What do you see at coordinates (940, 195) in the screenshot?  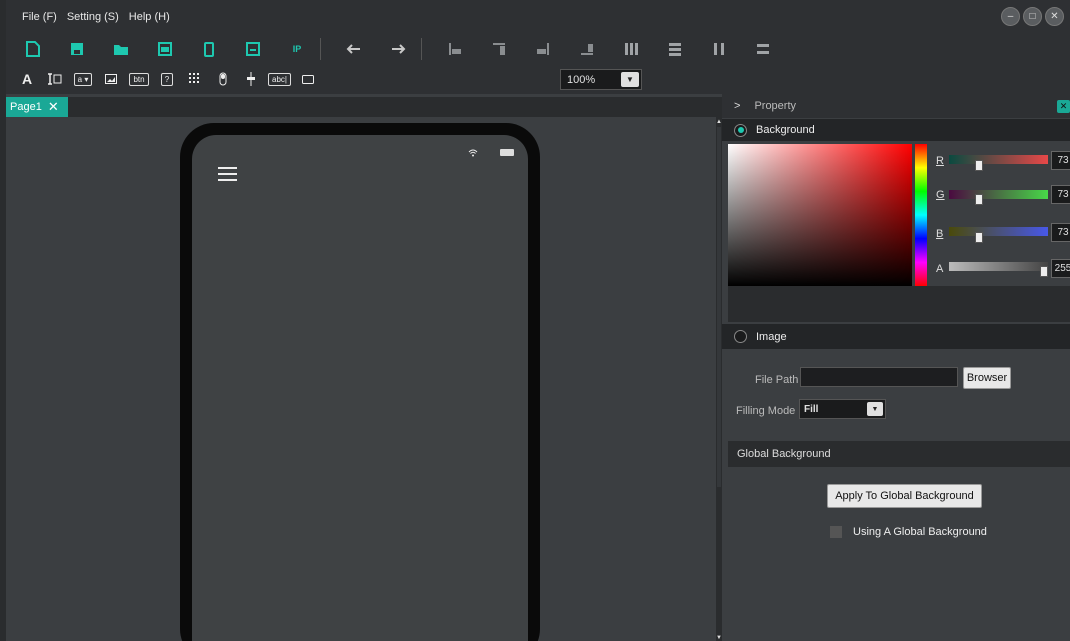 I see `green-label: G` at bounding box center [940, 195].